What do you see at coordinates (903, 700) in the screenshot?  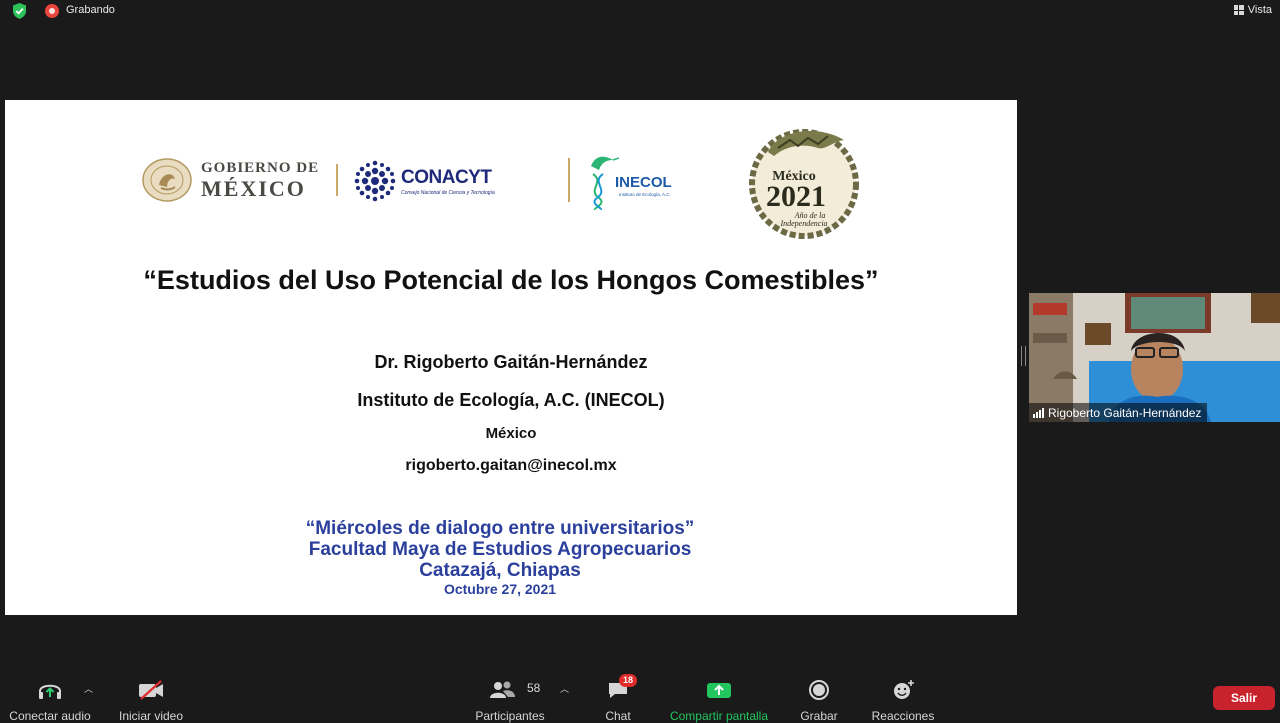 I see `reactions-button: Reacciones` at bounding box center [903, 700].